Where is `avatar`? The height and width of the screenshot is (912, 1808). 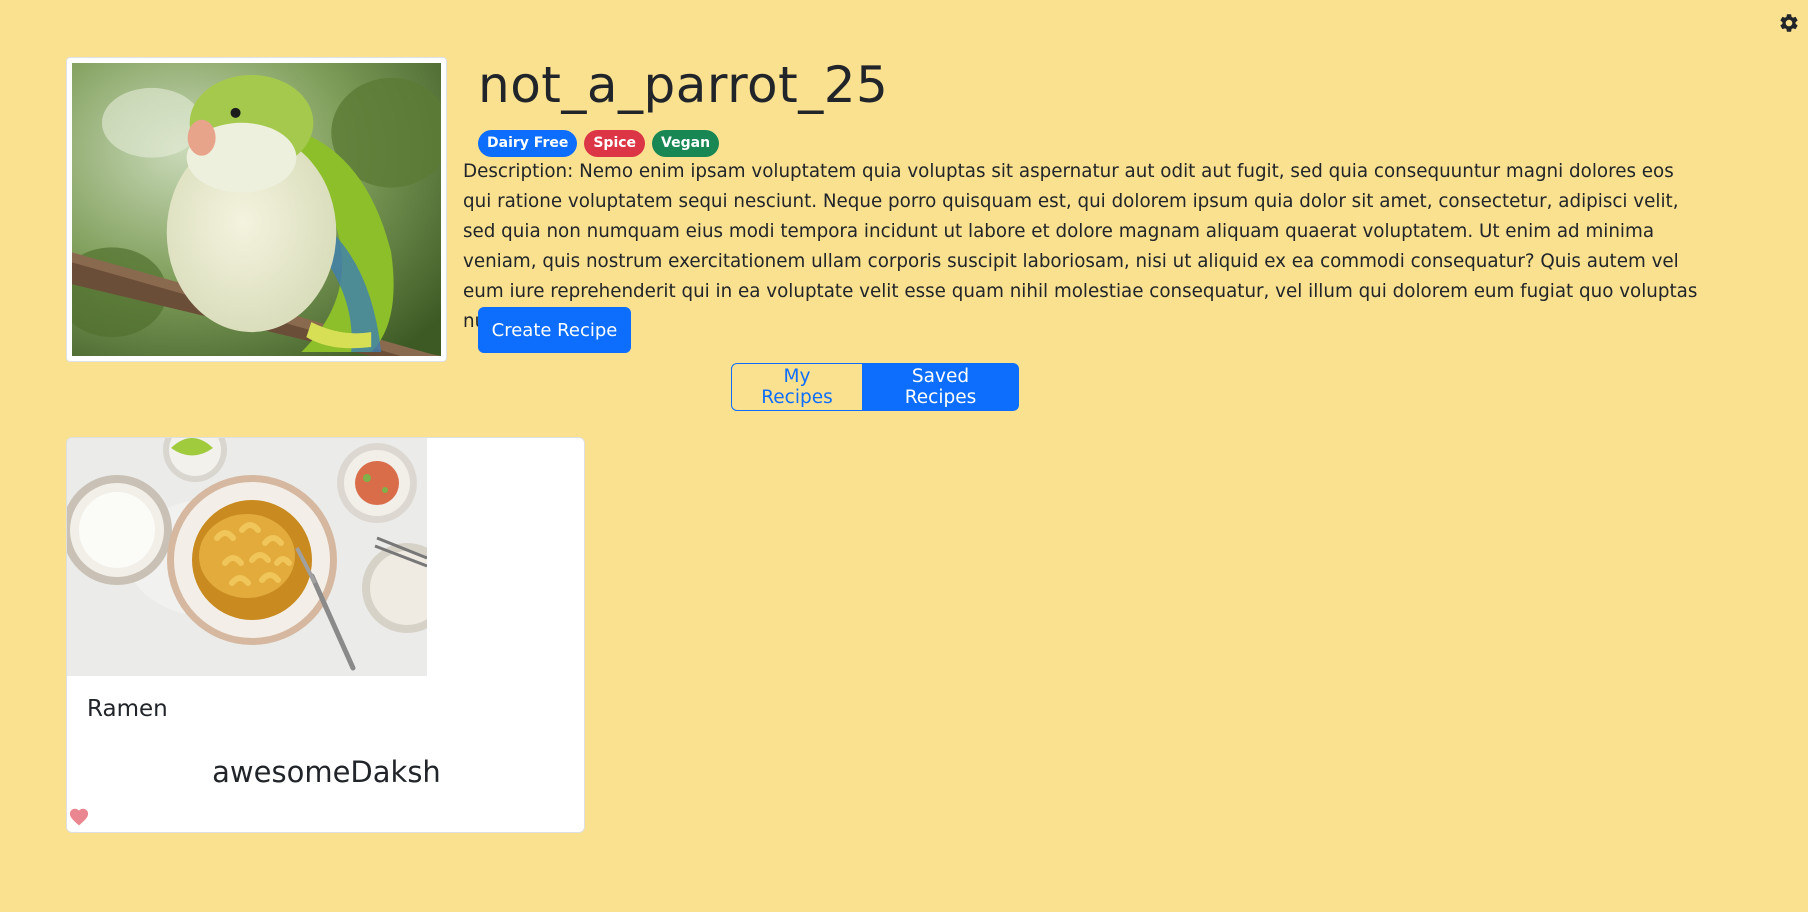
avatar is located at coordinates (256, 209).